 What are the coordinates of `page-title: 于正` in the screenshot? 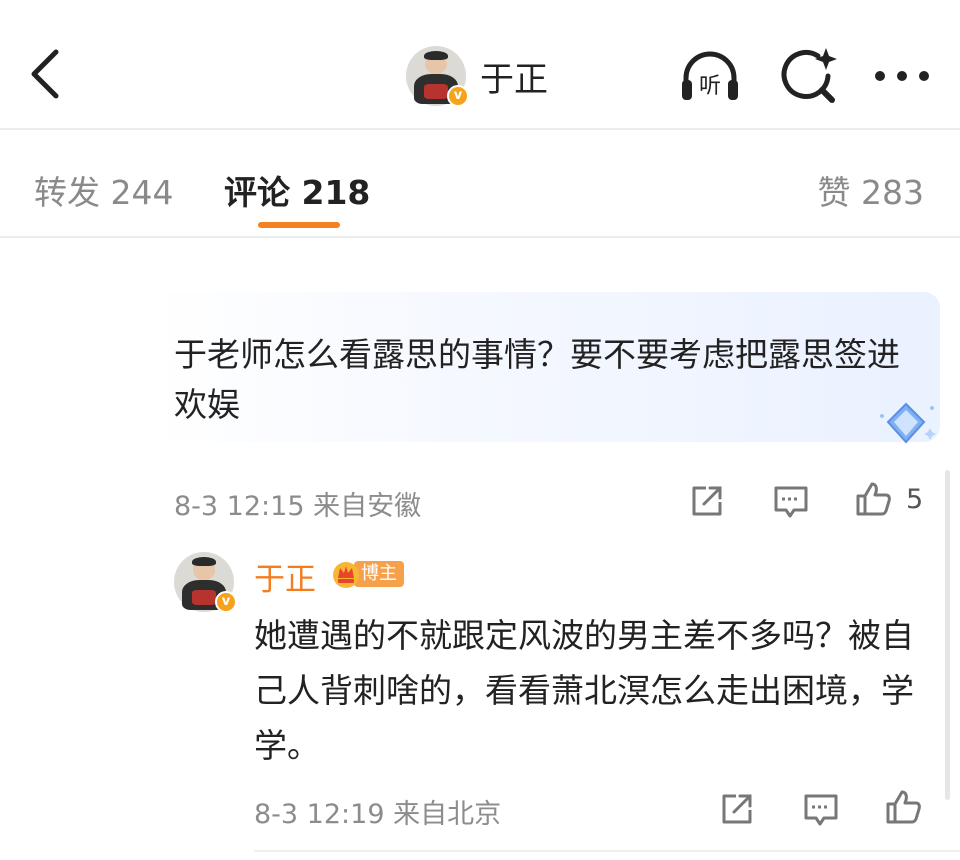 It's located at (514, 80).